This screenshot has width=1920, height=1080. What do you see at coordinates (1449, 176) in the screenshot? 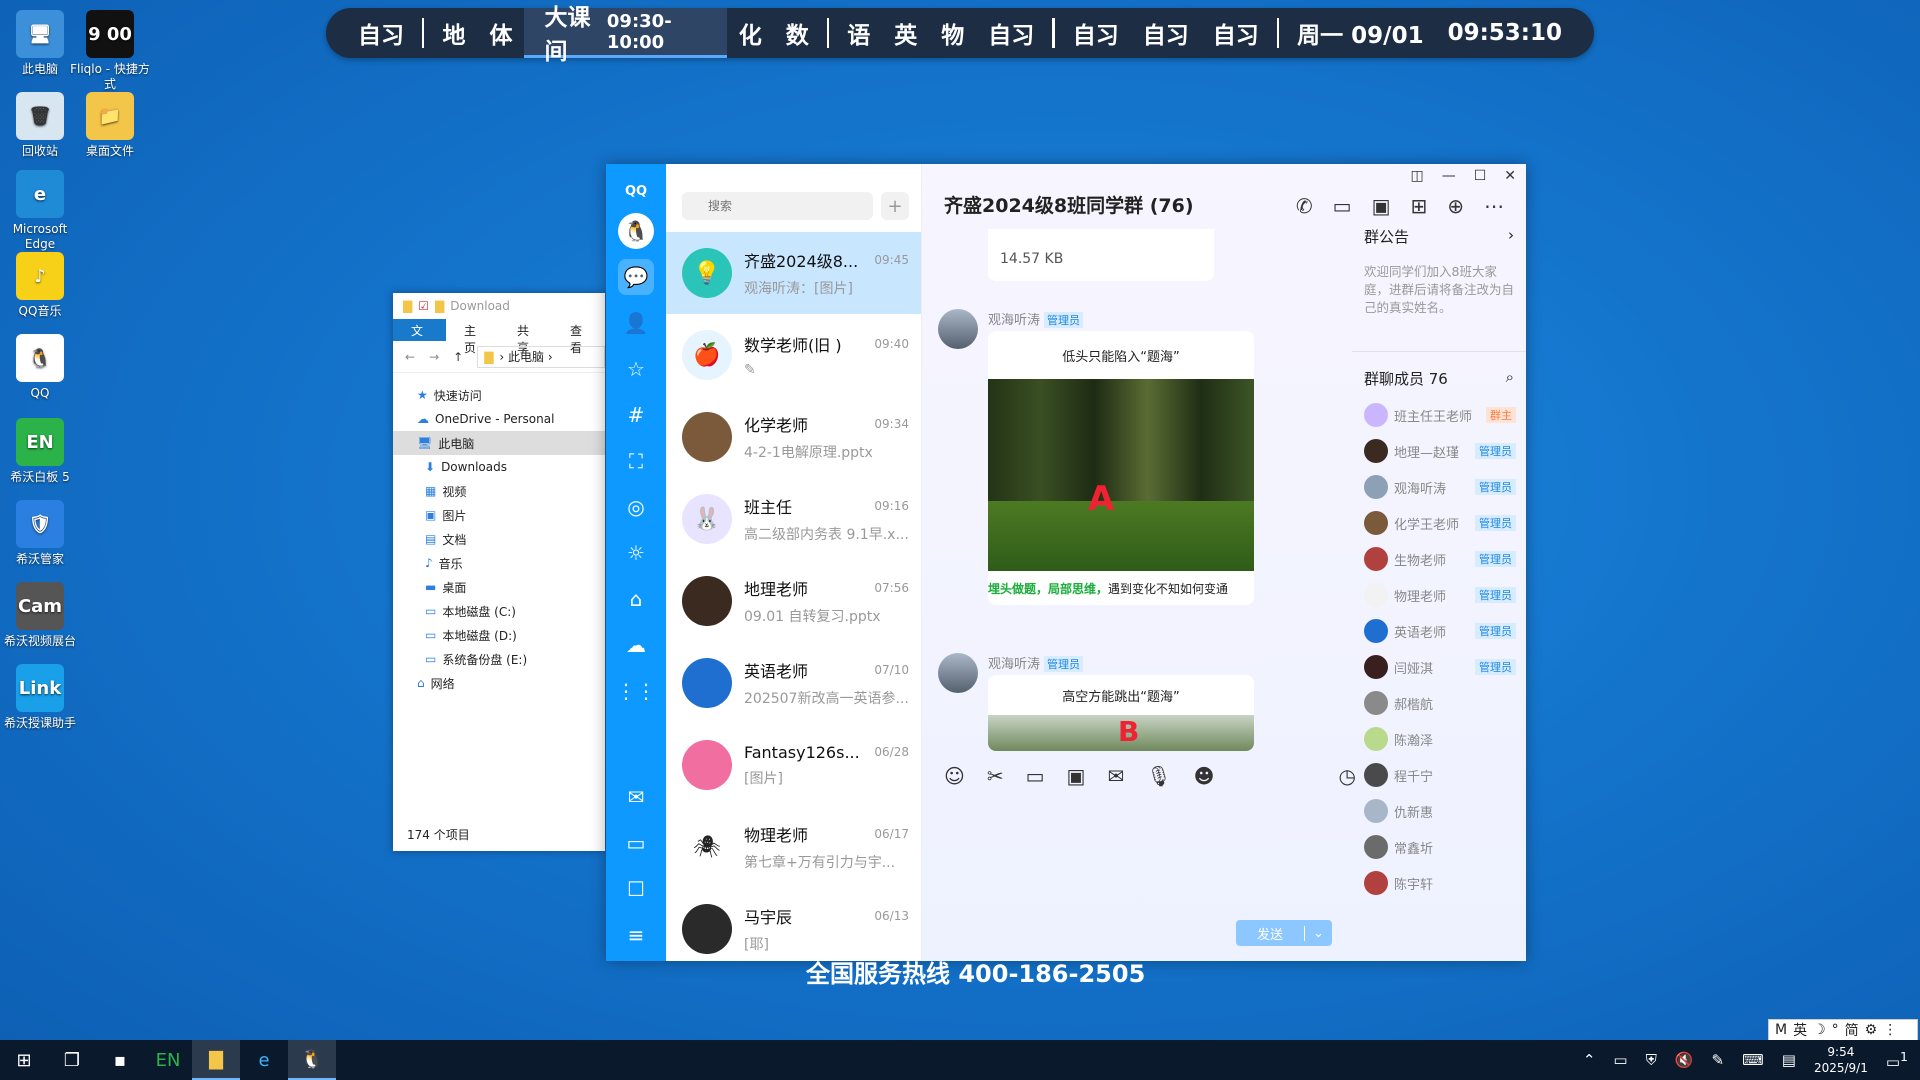
I see `minimize-icon: —` at bounding box center [1449, 176].